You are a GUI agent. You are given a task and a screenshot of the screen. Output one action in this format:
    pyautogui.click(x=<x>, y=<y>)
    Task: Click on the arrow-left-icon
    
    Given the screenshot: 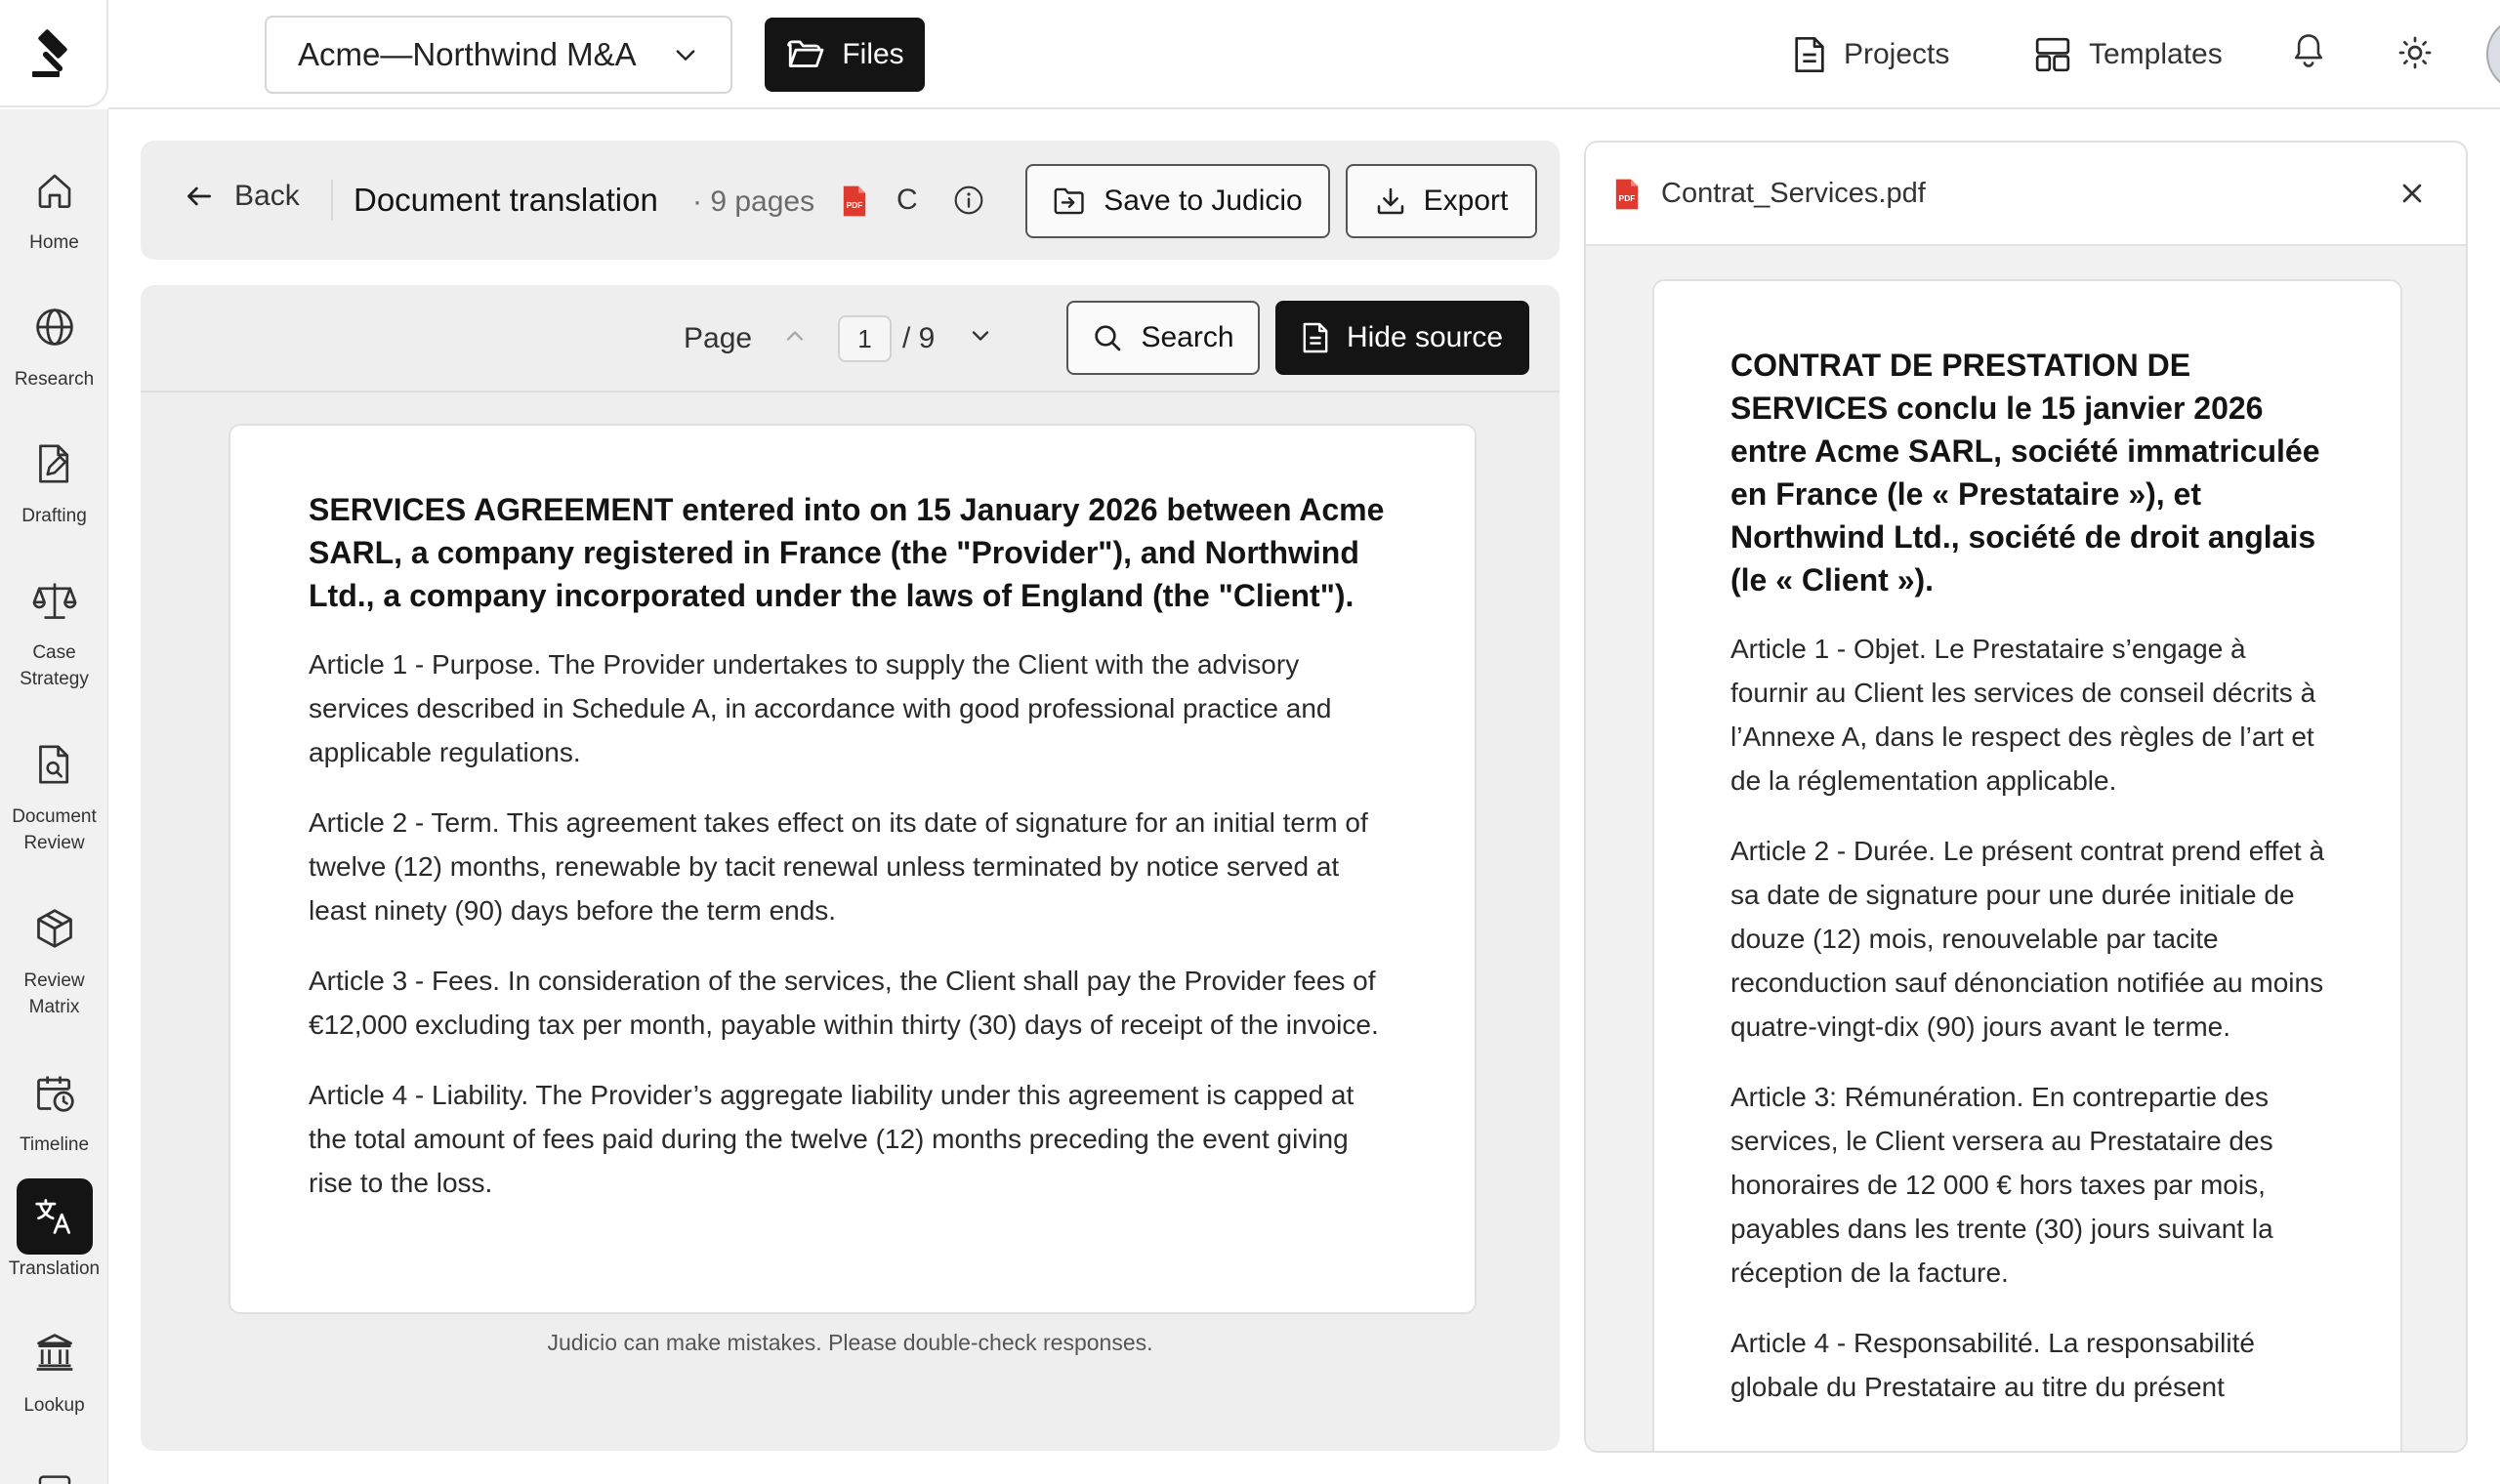 What is the action you would take?
    pyautogui.click(x=199, y=196)
    